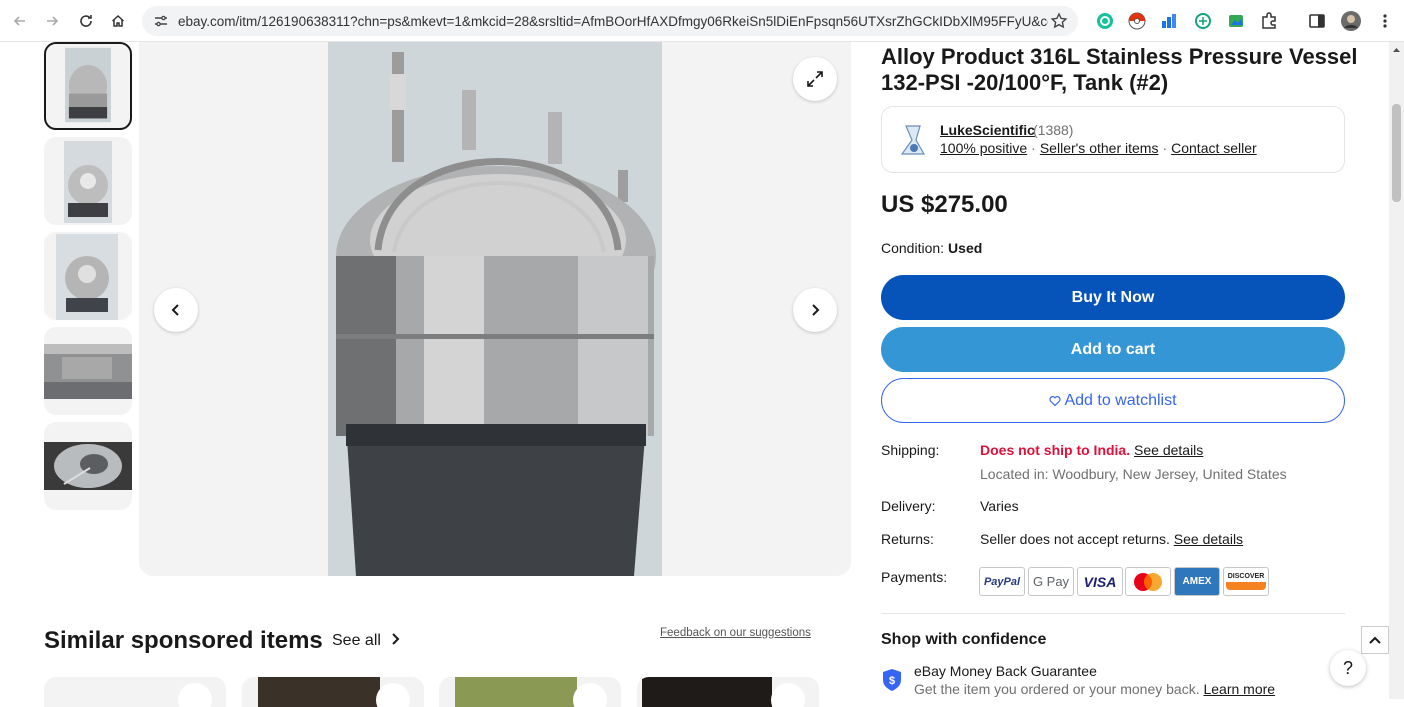  I want to click on feedback-suggestions-link: Feedback on our suggestions, so click(735, 633).